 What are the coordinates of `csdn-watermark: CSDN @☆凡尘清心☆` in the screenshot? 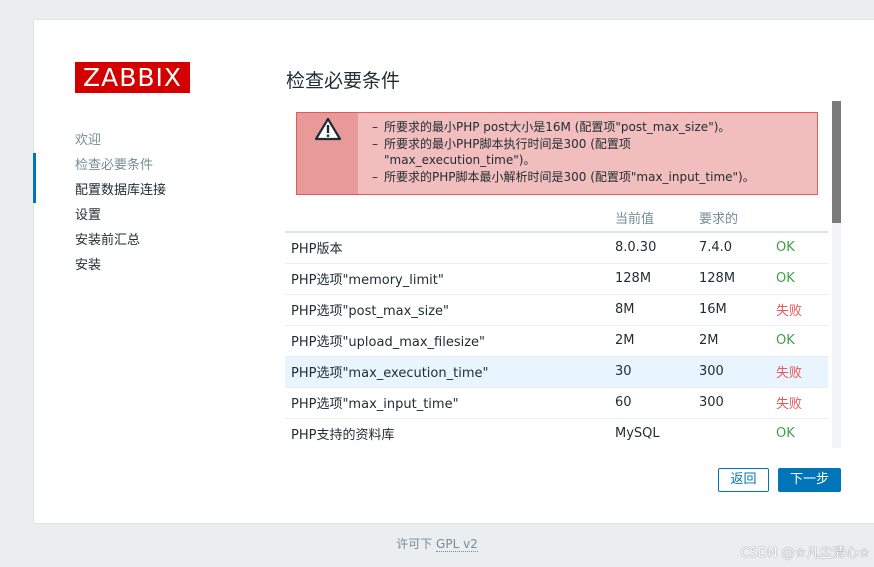 It's located at (805, 553).